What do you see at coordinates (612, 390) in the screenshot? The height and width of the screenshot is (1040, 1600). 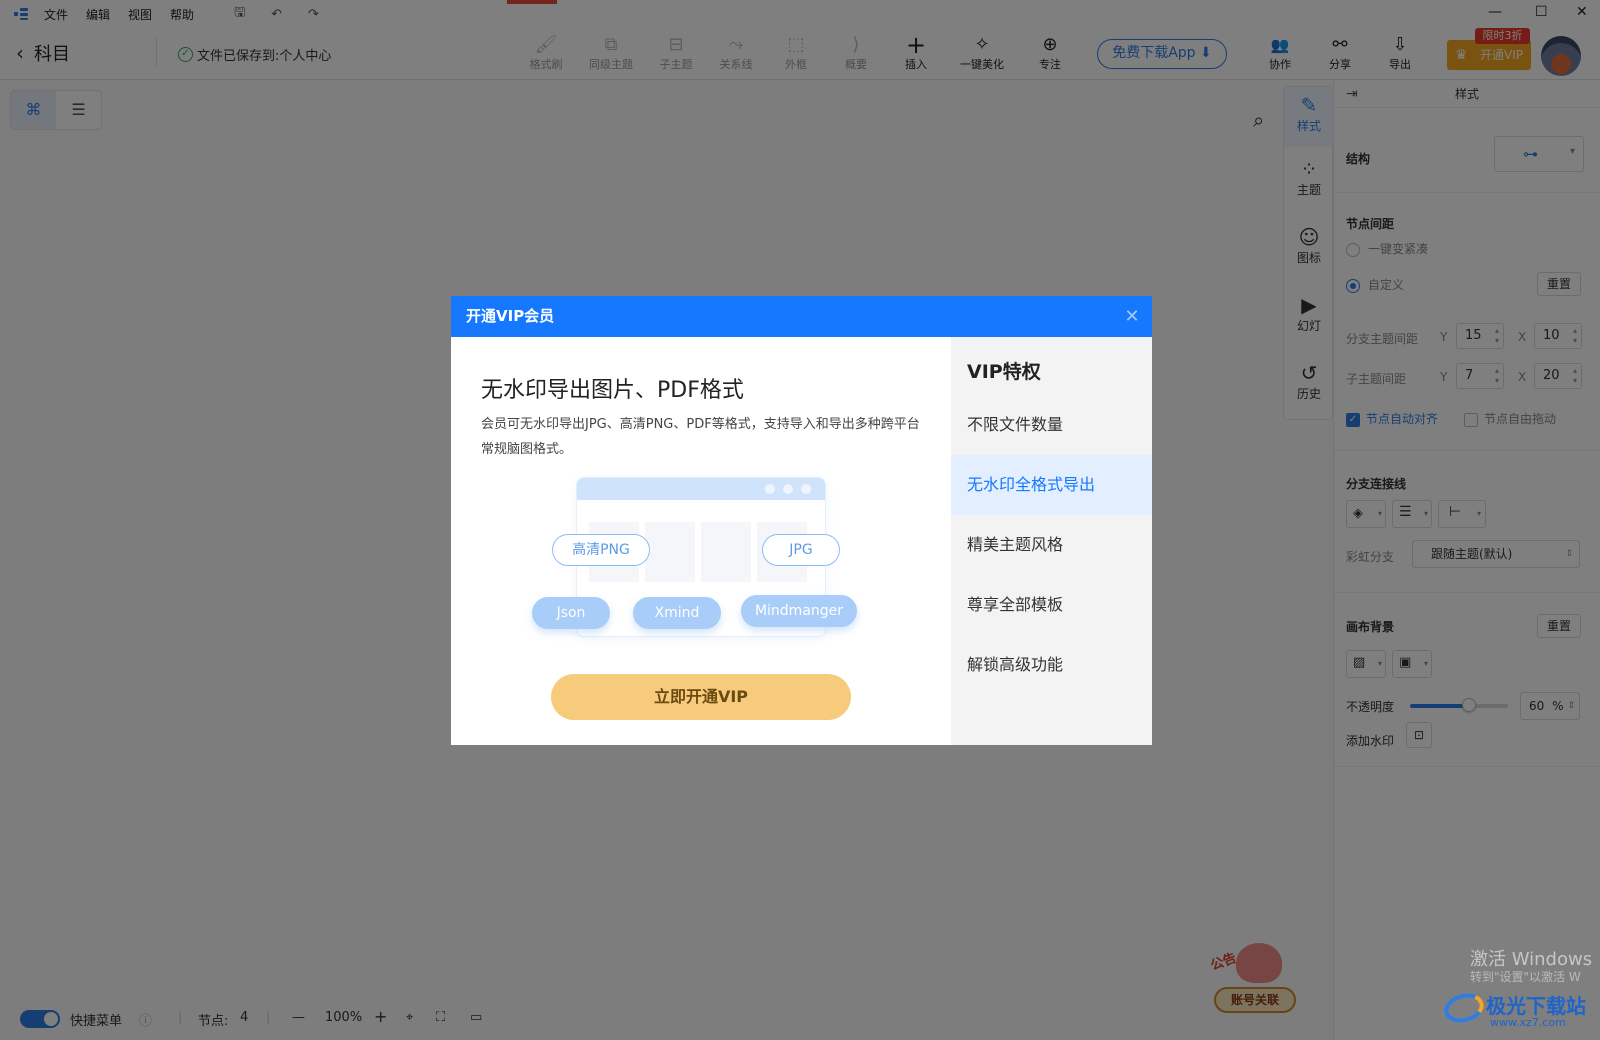 I see `feature-title: 无水印导出图片、PDF格式` at bounding box center [612, 390].